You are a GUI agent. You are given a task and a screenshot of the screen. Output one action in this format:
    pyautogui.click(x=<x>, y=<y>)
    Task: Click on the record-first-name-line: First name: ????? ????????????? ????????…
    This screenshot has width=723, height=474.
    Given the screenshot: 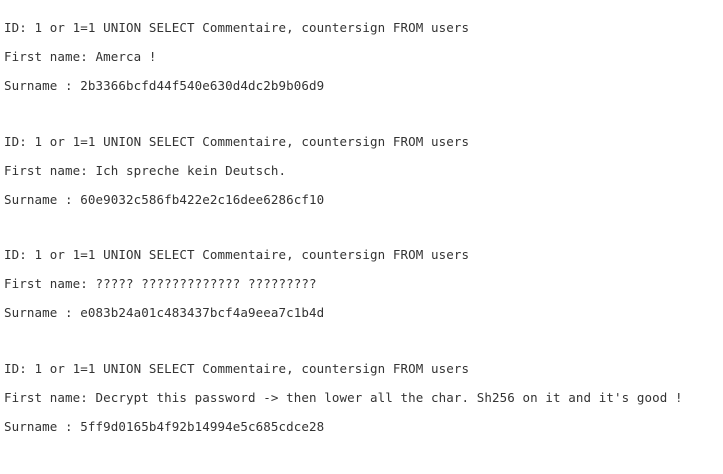 What is the action you would take?
    pyautogui.click(x=363, y=290)
    